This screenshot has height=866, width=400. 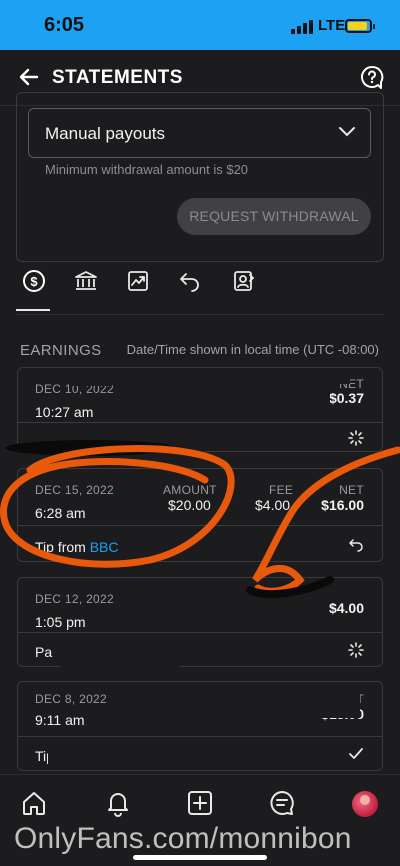 What do you see at coordinates (200, 857) in the screenshot?
I see `home-indicator` at bounding box center [200, 857].